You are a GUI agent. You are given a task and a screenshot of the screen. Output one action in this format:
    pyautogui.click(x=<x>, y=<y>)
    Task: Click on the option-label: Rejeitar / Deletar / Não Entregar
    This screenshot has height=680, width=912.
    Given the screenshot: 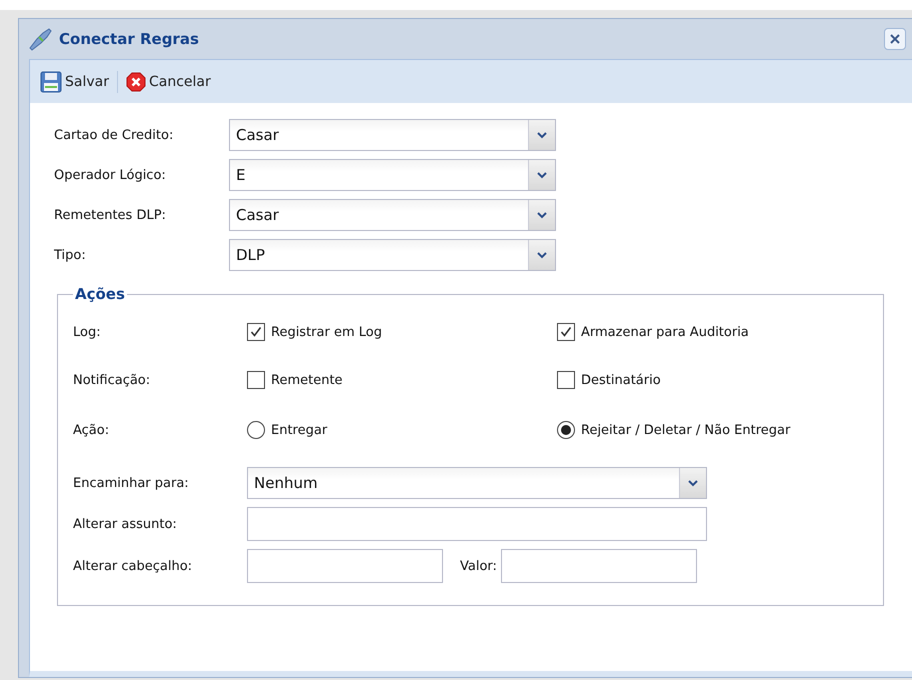 What is the action you would take?
    pyautogui.click(x=685, y=430)
    